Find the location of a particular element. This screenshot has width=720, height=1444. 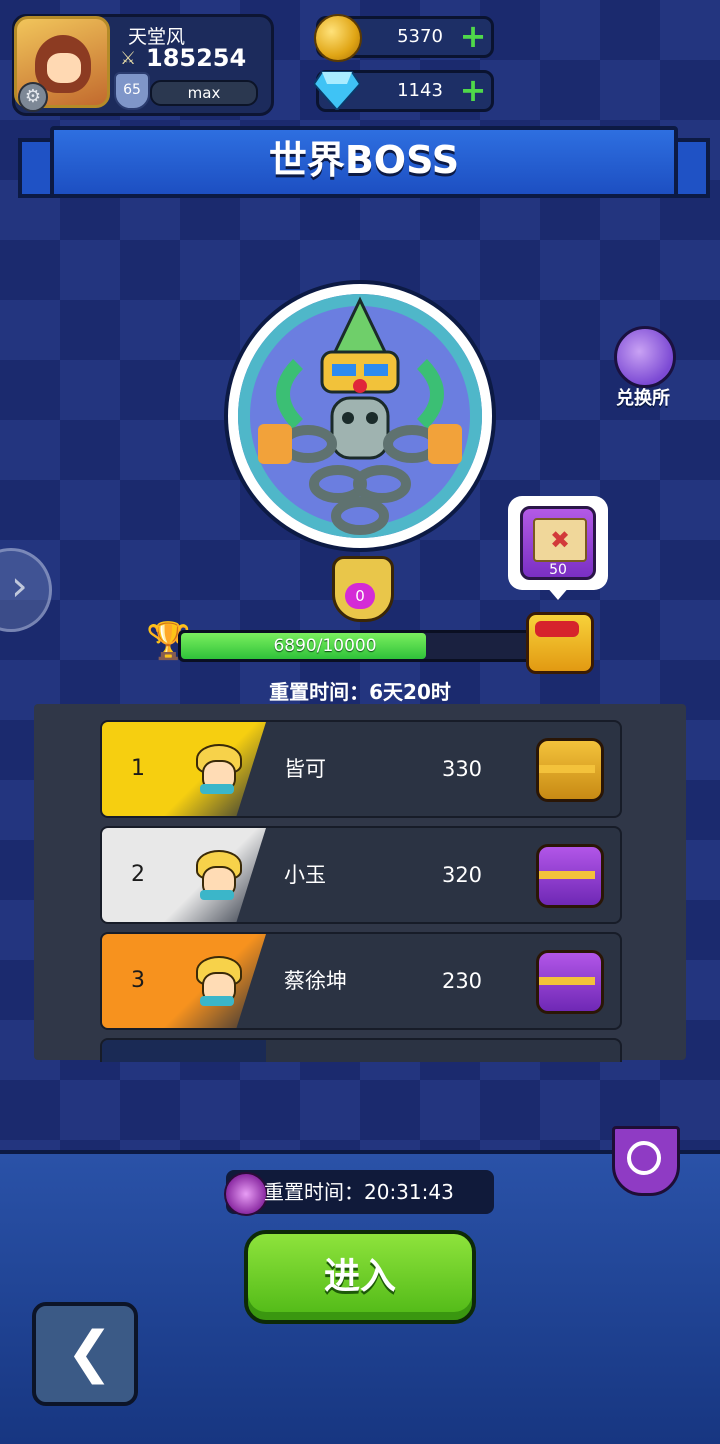

rank-number: 3 is located at coordinates (138, 980).